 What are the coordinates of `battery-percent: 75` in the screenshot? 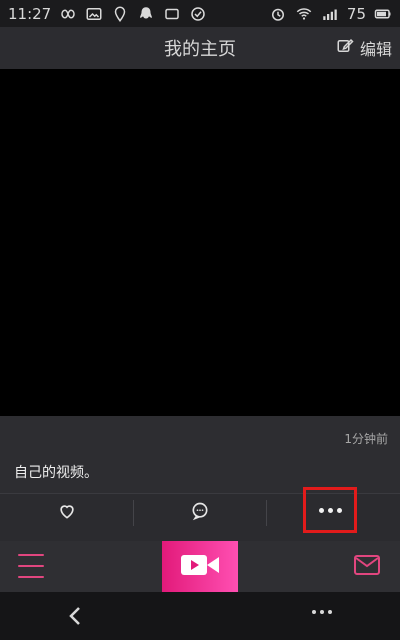 It's located at (356, 13).